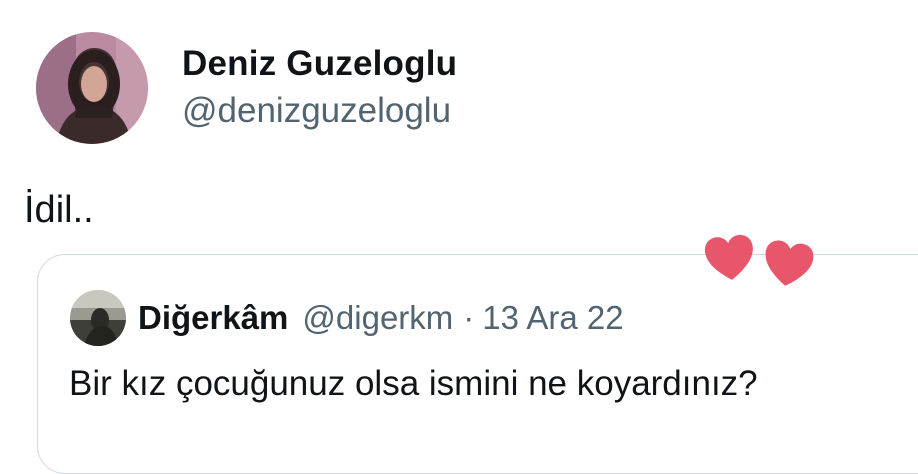 This screenshot has height=474, width=918. What do you see at coordinates (213, 318) in the screenshot?
I see `quoted-author-display-name: Diğerkâm` at bounding box center [213, 318].